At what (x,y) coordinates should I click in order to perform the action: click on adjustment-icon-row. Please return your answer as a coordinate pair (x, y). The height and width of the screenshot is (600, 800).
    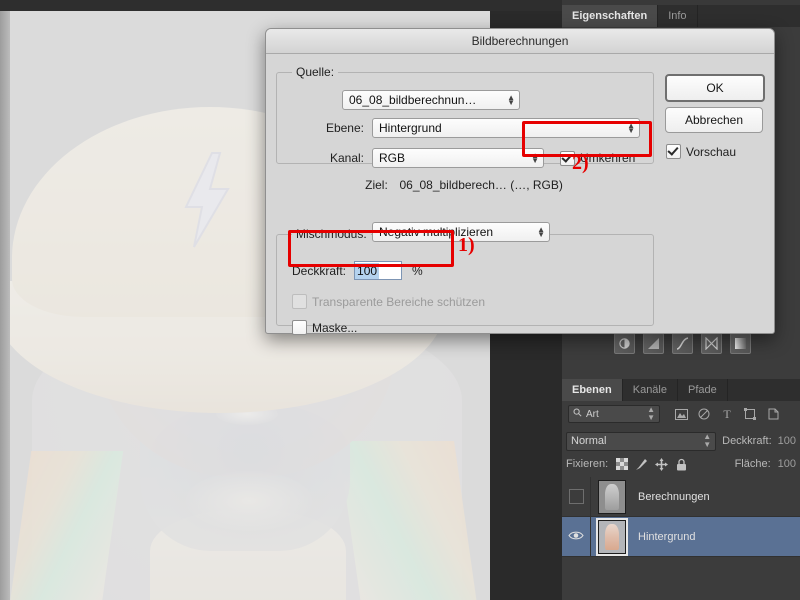
    Looking at the image, I should click on (682, 343).